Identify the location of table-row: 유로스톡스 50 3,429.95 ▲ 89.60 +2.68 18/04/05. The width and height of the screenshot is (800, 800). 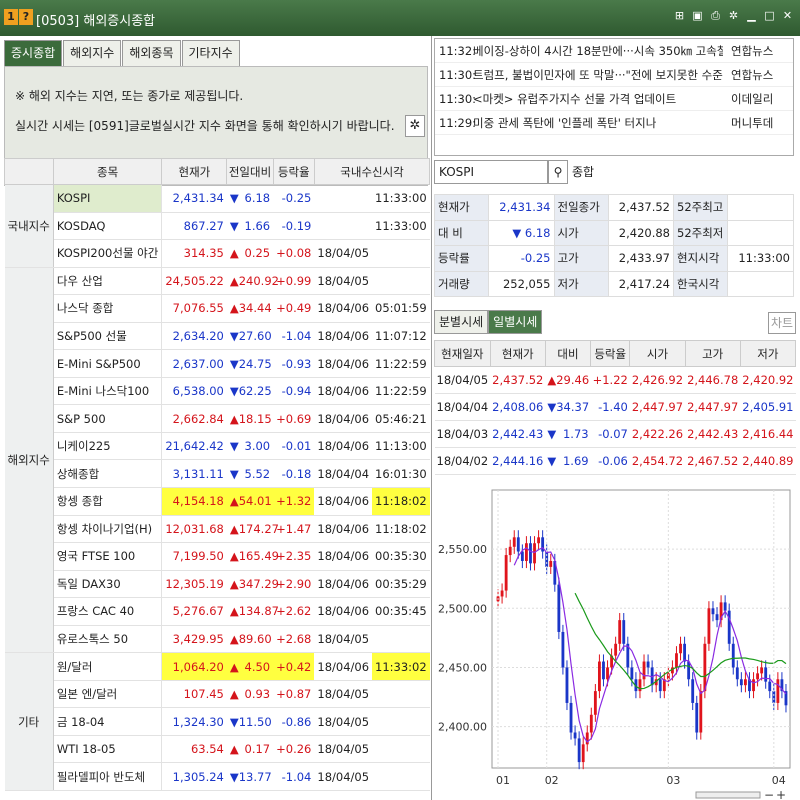
(217, 639).